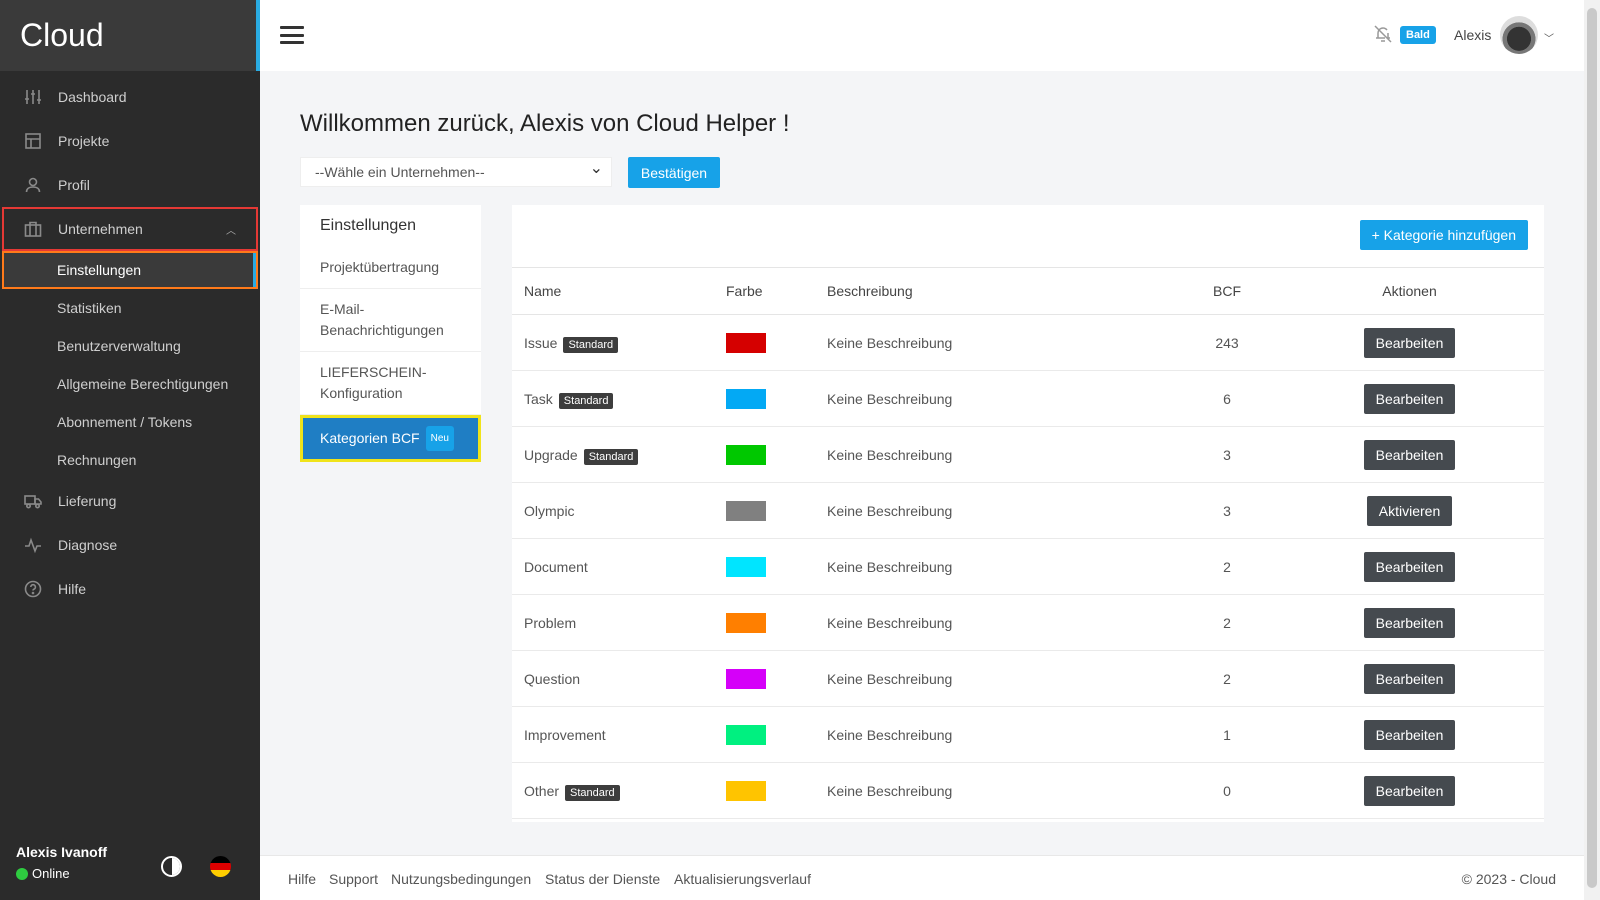 The height and width of the screenshot is (900, 1600). I want to click on column-header-aktionen: Aktionen, so click(1409, 291).